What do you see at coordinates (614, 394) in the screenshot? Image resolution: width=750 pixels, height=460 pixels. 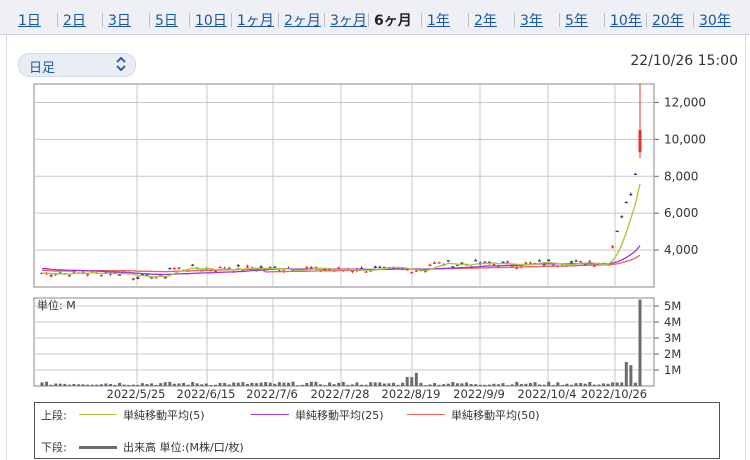 I see `x-tick-label: 2022/10/26` at bounding box center [614, 394].